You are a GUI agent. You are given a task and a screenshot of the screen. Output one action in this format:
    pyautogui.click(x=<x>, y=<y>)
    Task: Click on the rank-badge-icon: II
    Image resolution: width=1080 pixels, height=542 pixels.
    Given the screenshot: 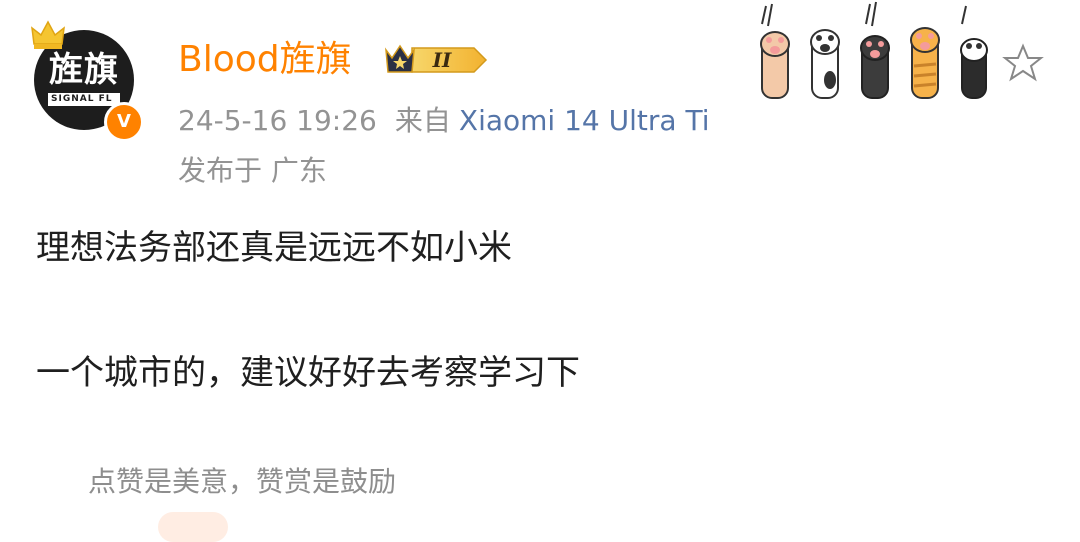 What is the action you would take?
    pyautogui.click(x=436, y=60)
    